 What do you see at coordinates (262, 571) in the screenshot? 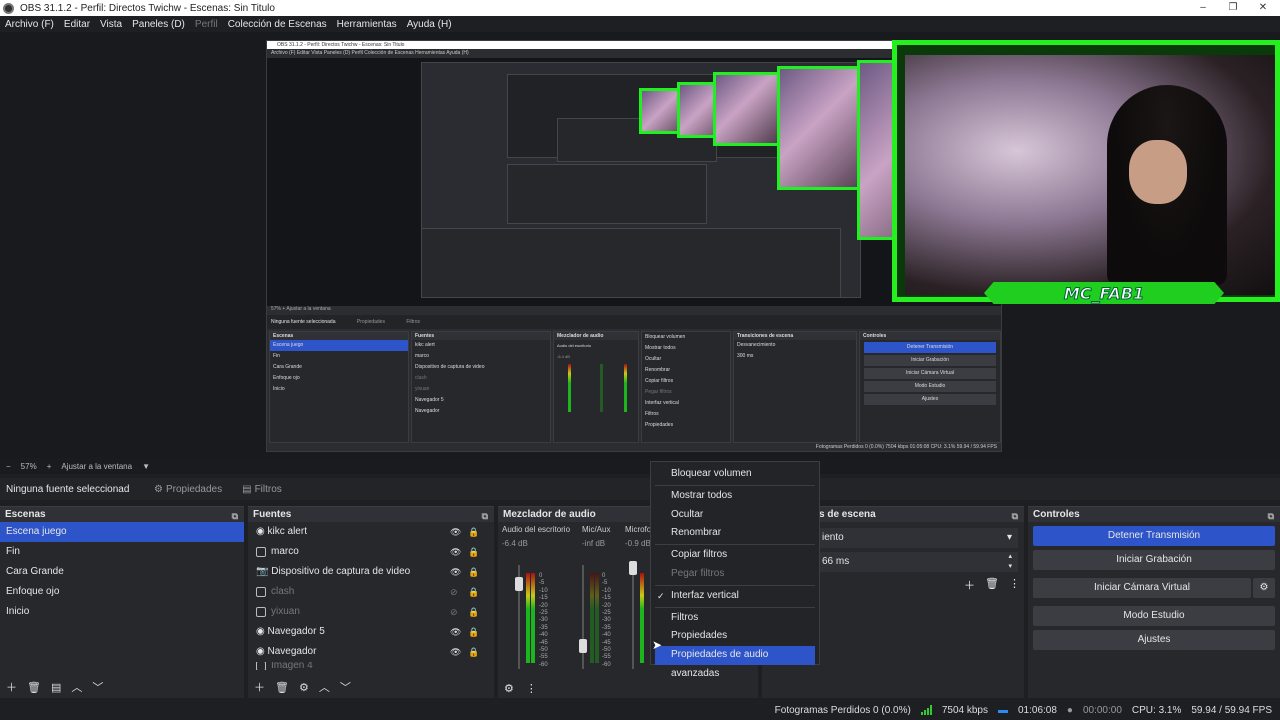
I see `camera-source-icon: 📷` at bounding box center [262, 571].